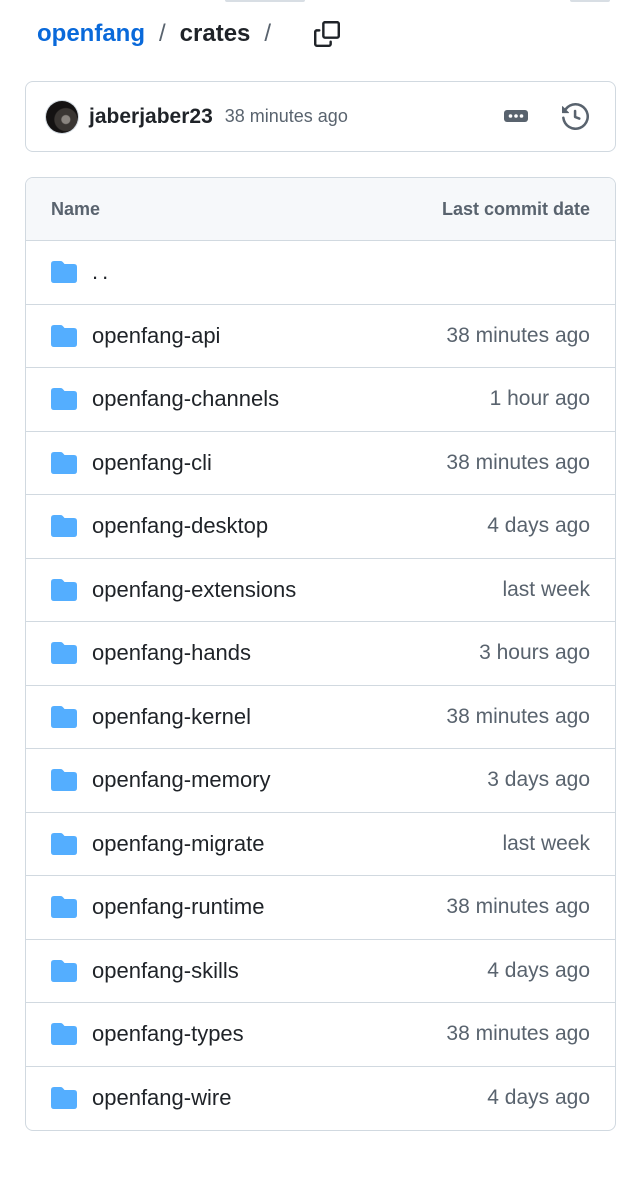 This screenshot has width=641, height=1200. I want to click on table-row: openfang-types 38 minutes ago, so click(320, 1035).